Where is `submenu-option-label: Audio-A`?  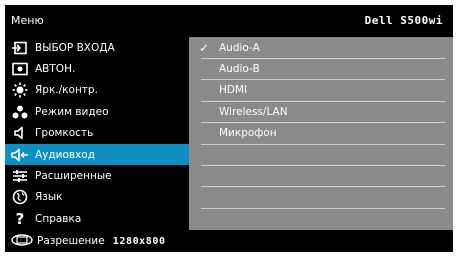
submenu-option-label: Audio-A is located at coordinates (239, 47).